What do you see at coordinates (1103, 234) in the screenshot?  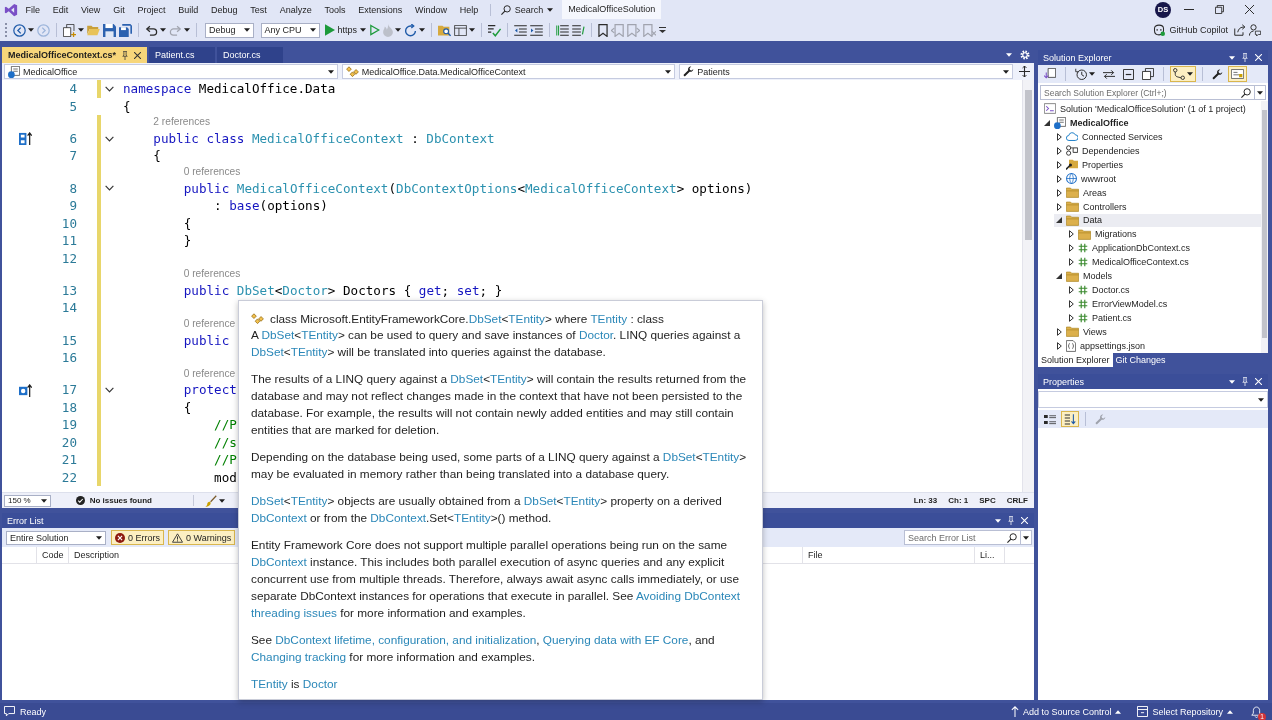 I see `tree-item: Migrations` at bounding box center [1103, 234].